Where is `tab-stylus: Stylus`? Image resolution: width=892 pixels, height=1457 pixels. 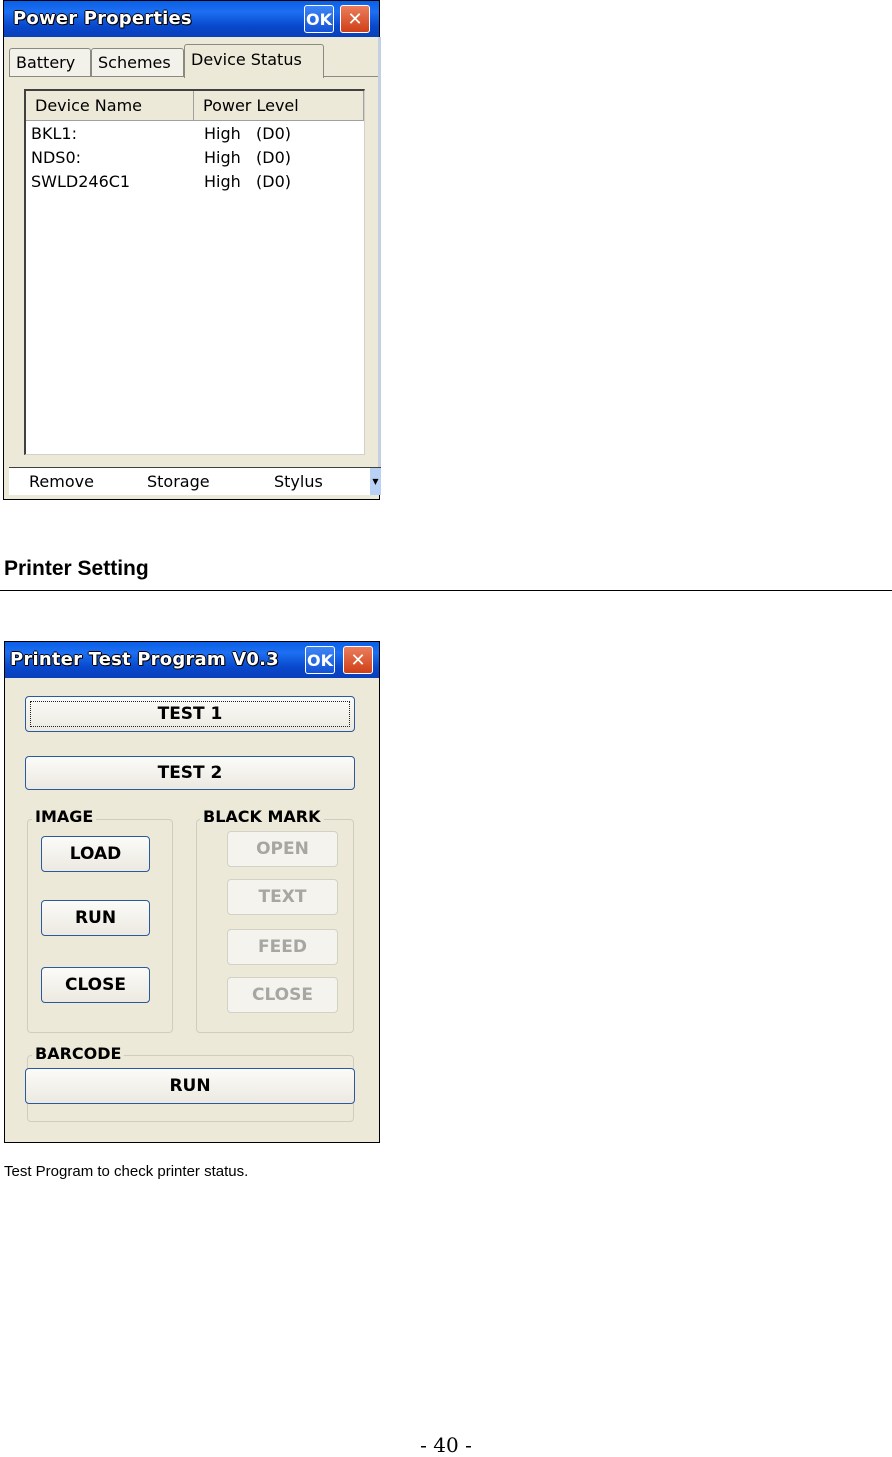
tab-stylus: Stylus is located at coordinates (298, 481).